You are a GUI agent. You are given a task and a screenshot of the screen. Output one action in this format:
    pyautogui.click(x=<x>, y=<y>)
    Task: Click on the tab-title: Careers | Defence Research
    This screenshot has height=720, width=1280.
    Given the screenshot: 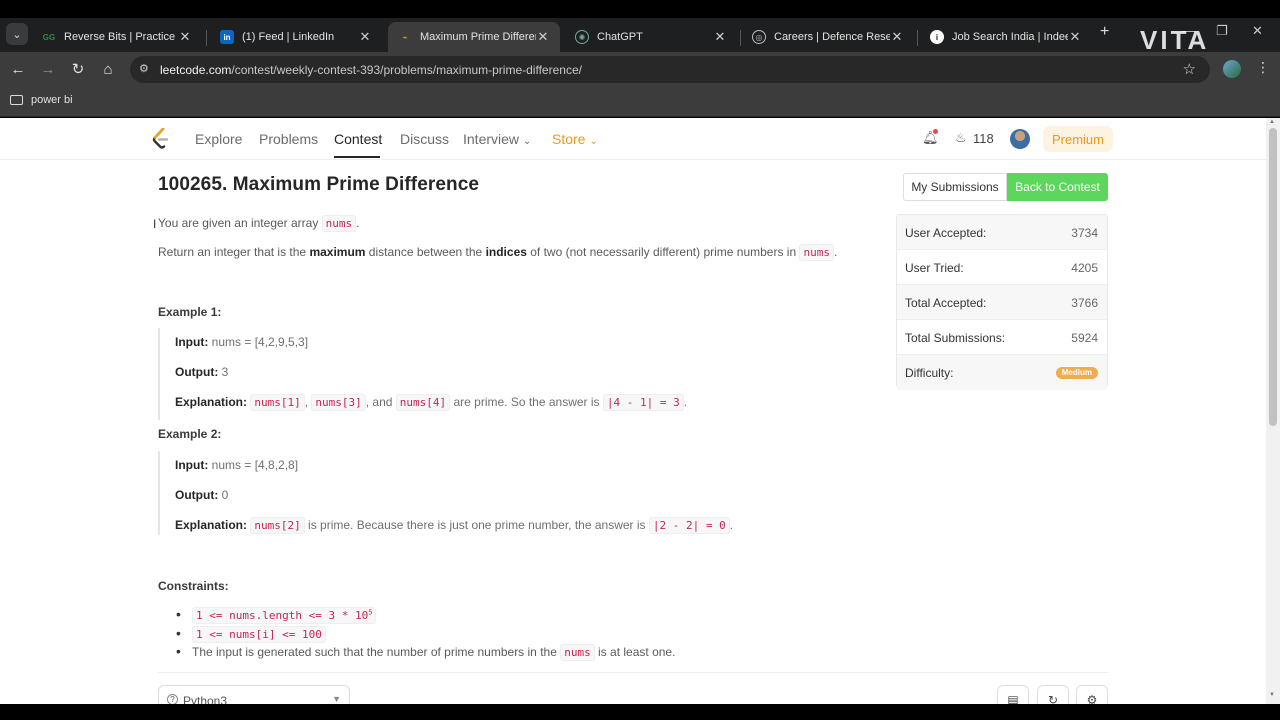 What is the action you would take?
    pyautogui.click(x=832, y=37)
    